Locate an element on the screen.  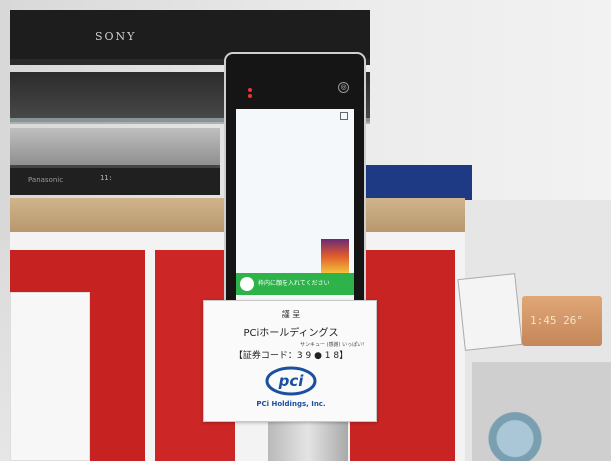
svg-text: pci is located at coordinates (291, 381).